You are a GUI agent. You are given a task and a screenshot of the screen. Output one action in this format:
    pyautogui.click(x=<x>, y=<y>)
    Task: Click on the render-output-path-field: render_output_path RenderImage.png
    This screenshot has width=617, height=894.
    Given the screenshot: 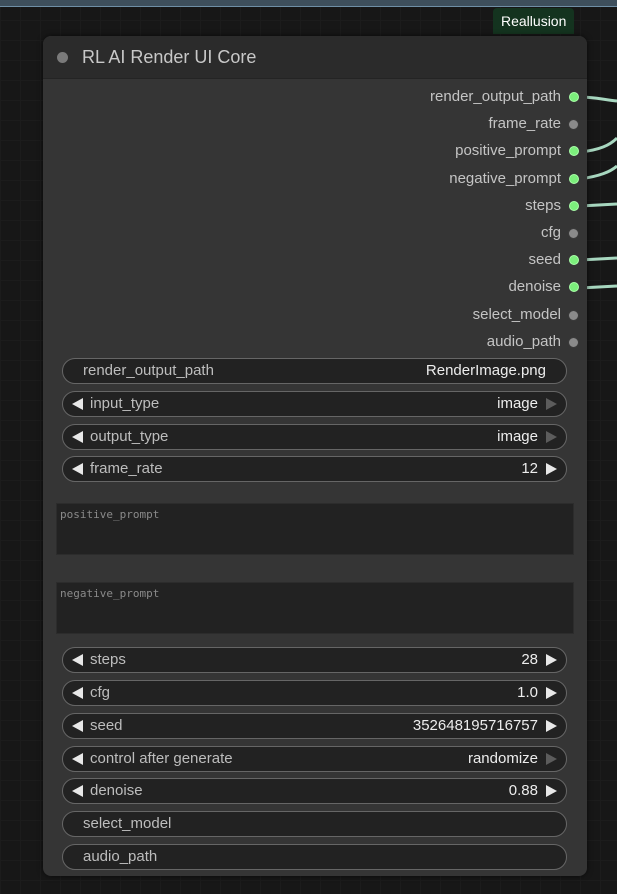 What is the action you would take?
    pyautogui.click(x=314, y=371)
    